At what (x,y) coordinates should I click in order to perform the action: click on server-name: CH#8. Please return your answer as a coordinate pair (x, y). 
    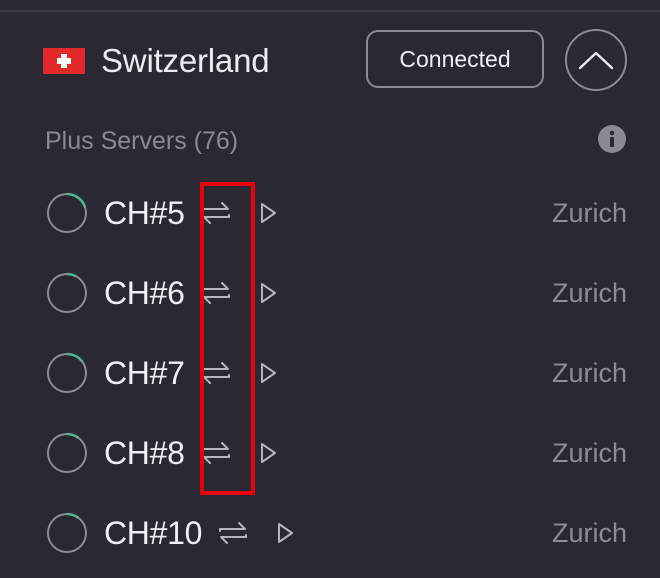
    Looking at the image, I should click on (144, 453).